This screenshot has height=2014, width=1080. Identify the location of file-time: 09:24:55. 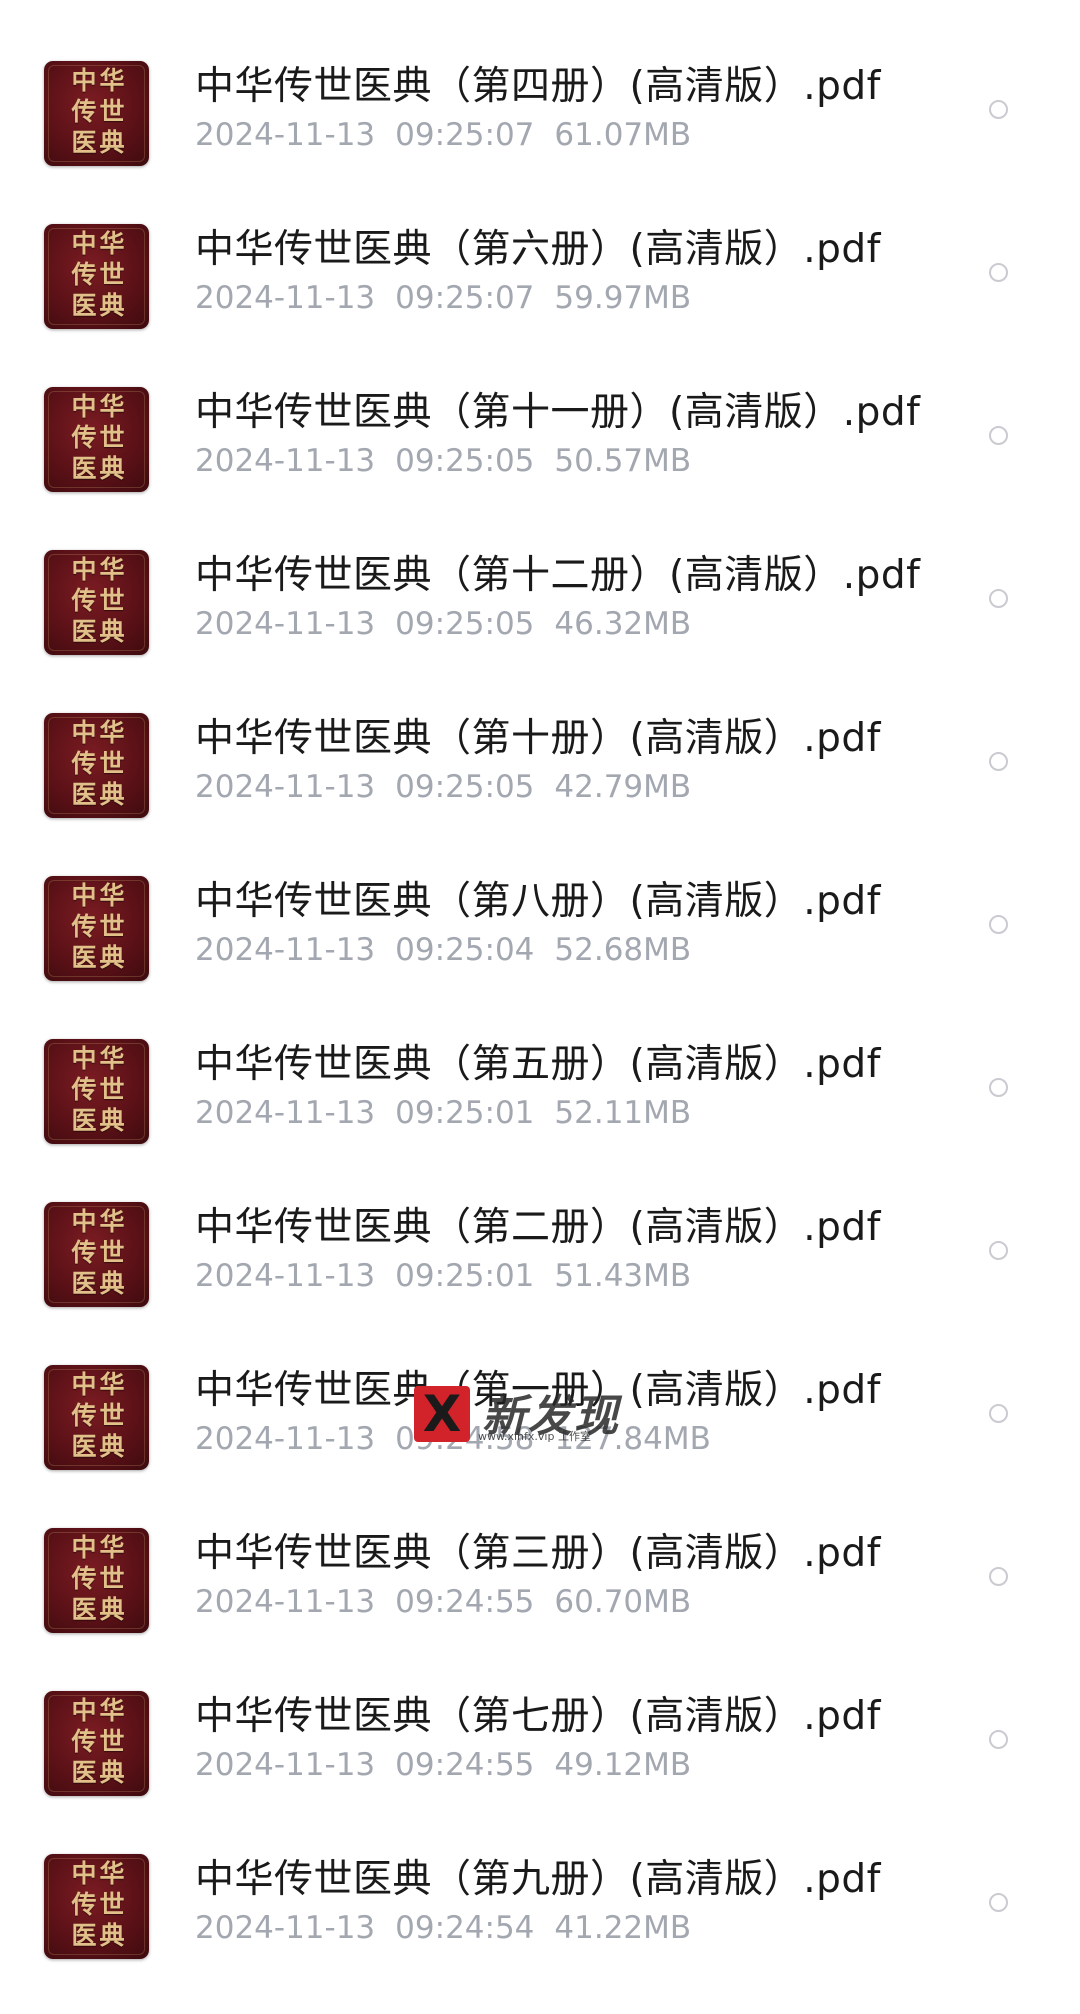
(465, 1765).